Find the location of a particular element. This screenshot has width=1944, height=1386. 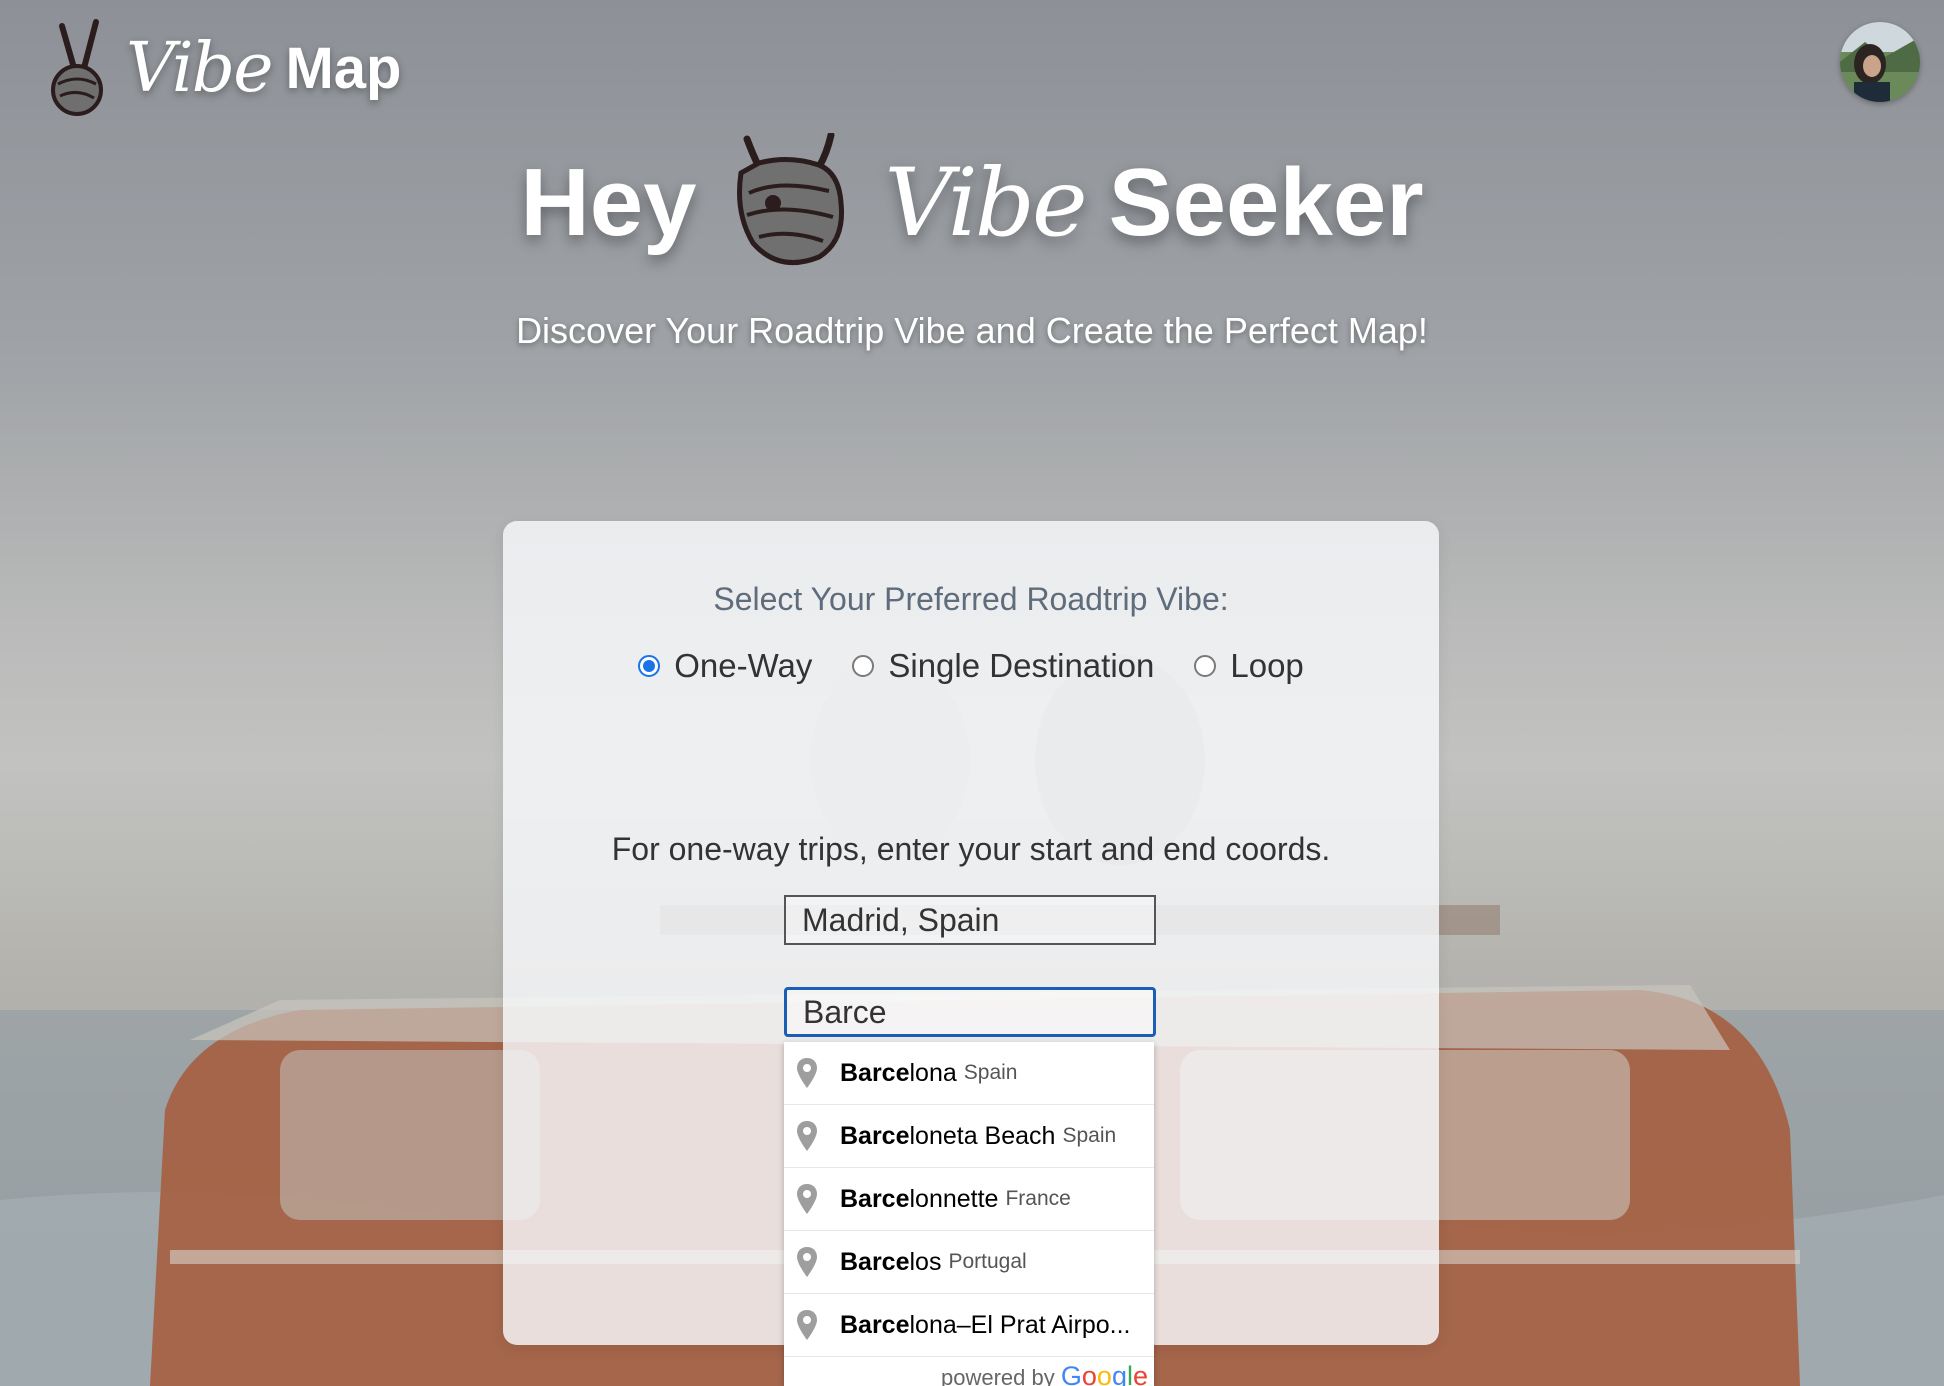

hero-seeker: Seeker is located at coordinates (1266, 202).